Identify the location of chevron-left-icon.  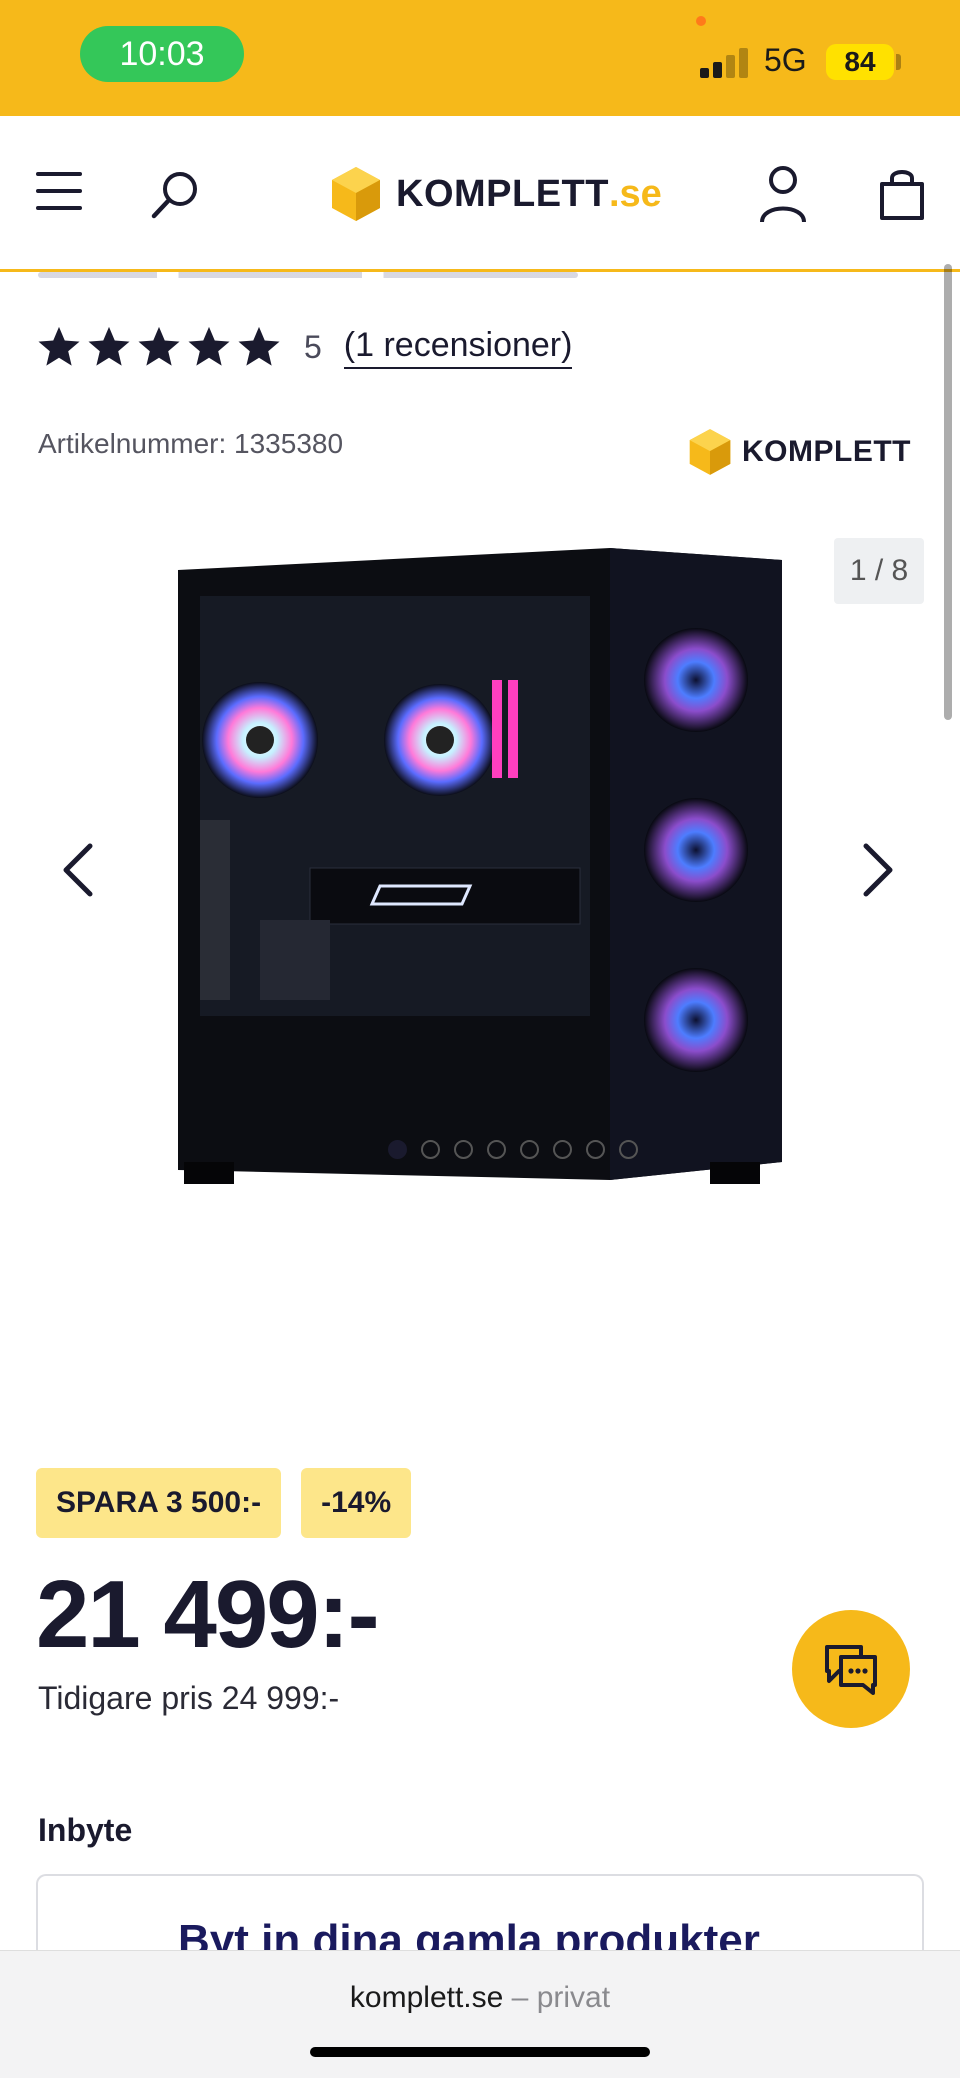
(79, 870).